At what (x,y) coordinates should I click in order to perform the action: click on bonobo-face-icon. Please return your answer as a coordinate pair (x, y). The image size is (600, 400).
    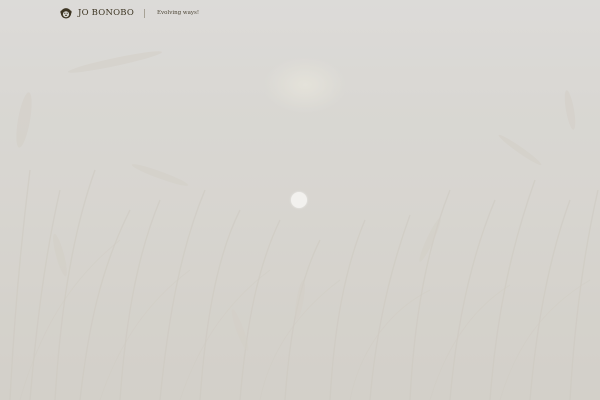
    Looking at the image, I should click on (66, 13).